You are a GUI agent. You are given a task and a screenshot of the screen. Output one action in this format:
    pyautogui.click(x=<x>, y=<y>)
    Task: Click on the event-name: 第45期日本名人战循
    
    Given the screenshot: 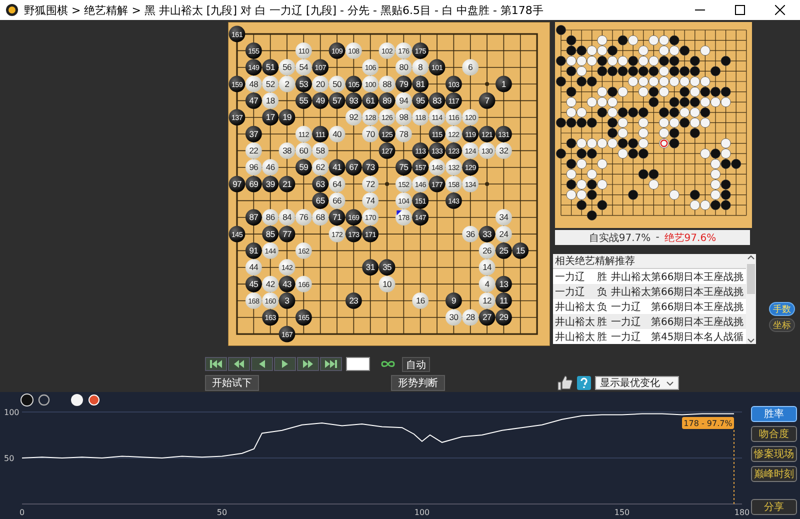 What is the action you would take?
    pyautogui.click(x=698, y=337)
    